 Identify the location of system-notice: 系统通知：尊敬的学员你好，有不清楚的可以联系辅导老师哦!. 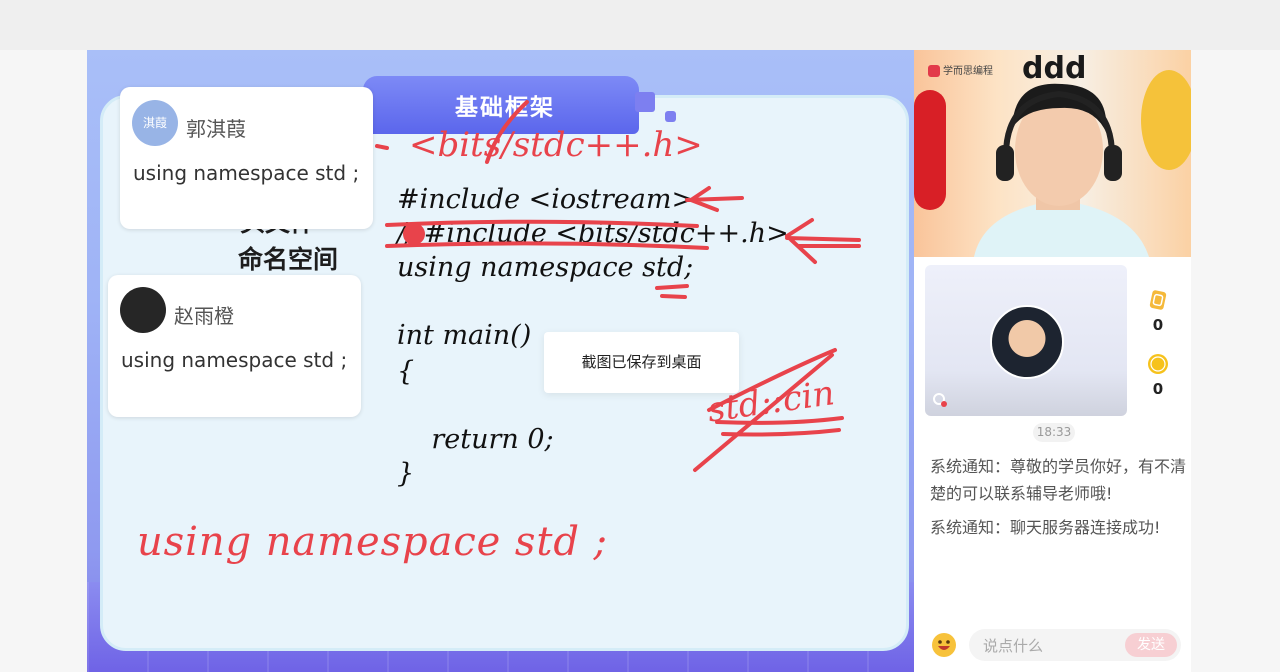
(1058, 480).